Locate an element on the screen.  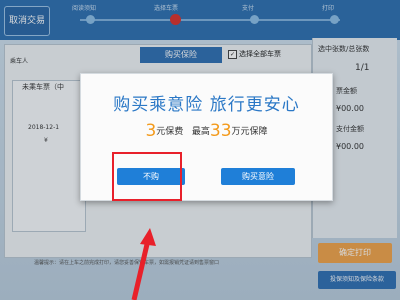
arrow-head is located at coordinates (148, 237).